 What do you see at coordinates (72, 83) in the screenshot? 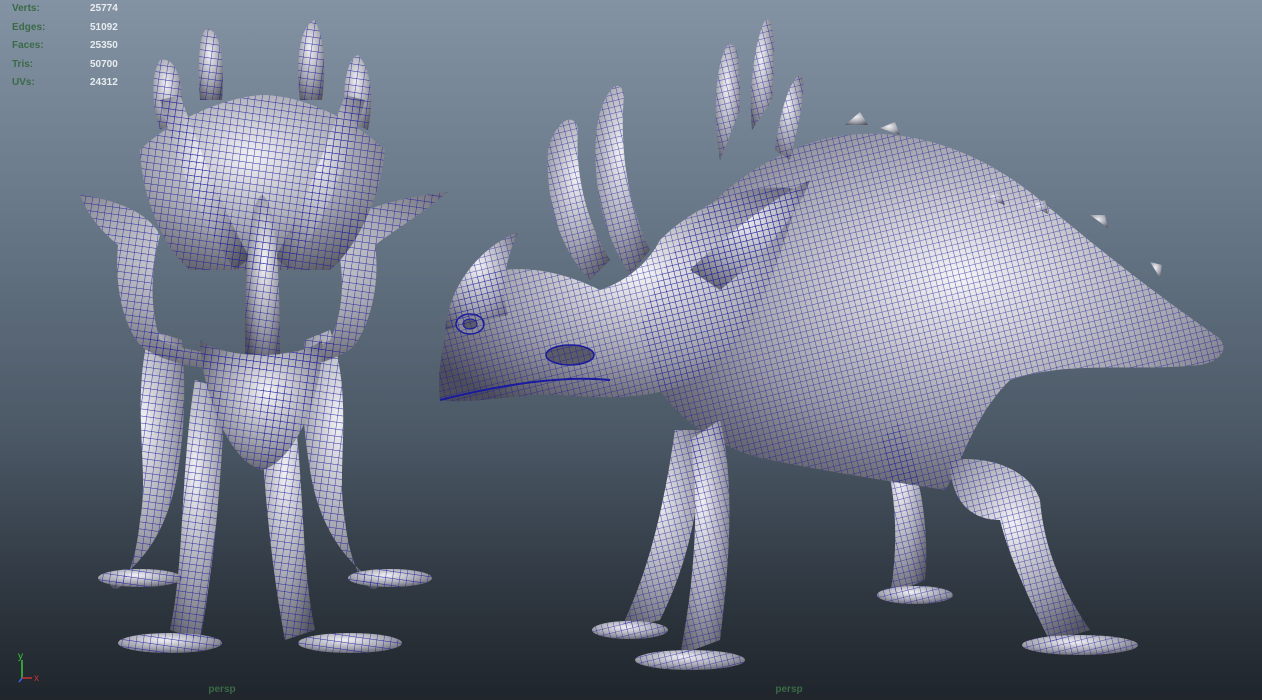
I see `stat-uvs: UVs: 24312` at bounding box center [72, 83].